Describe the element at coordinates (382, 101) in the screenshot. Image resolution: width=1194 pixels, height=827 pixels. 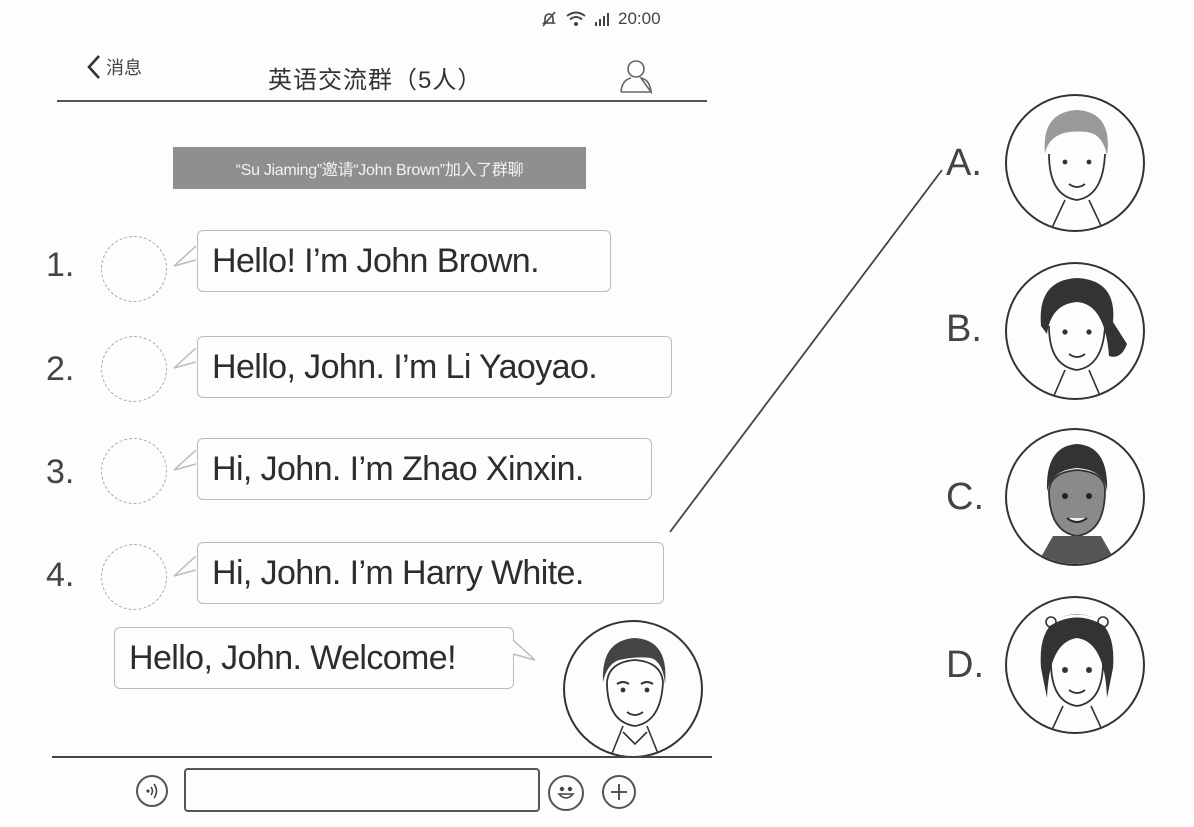
I see `header-divider` at that location.